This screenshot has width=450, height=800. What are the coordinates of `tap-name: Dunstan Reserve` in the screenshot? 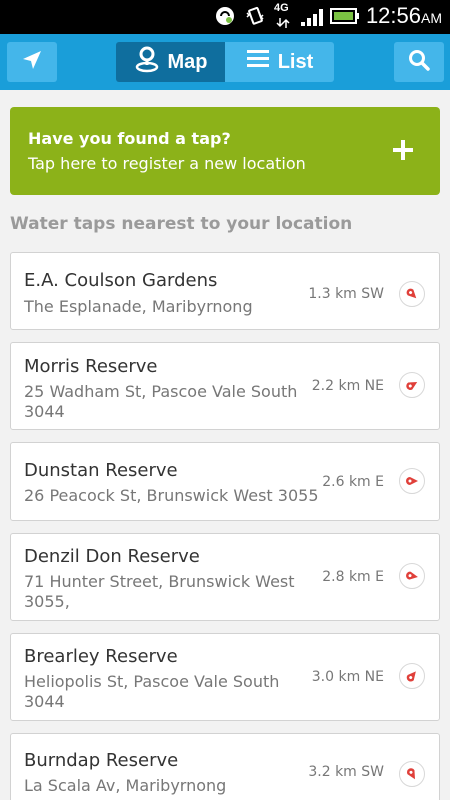 It's located at (101, 470).